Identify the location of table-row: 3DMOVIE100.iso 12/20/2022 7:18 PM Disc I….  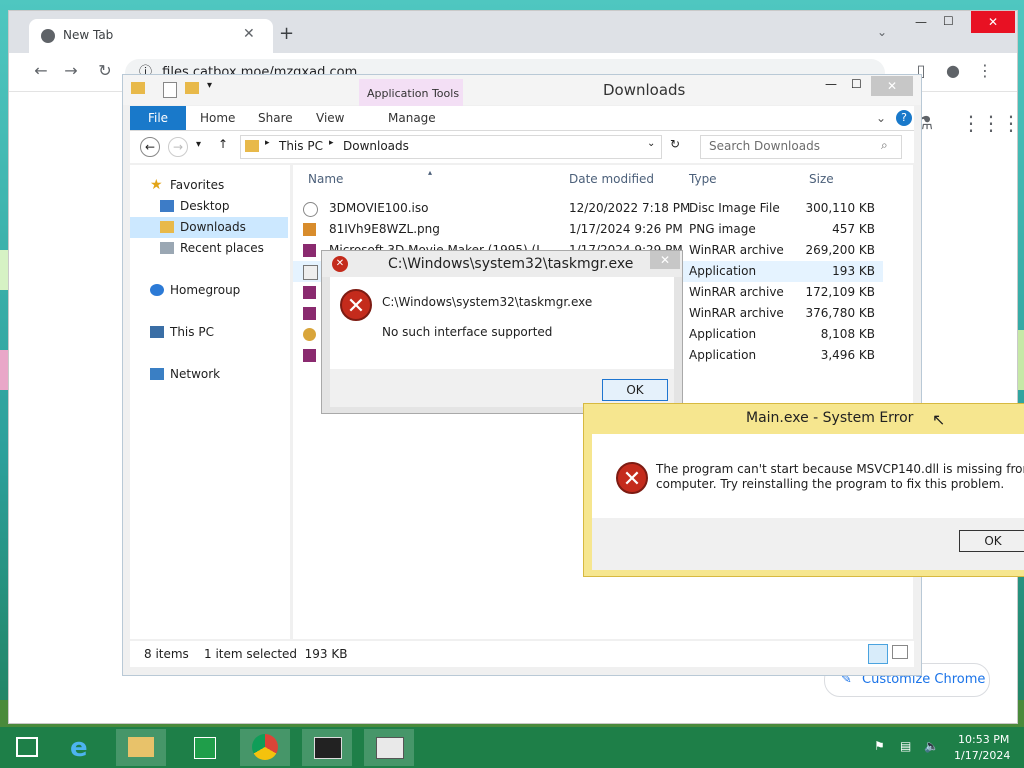
(588, 208).